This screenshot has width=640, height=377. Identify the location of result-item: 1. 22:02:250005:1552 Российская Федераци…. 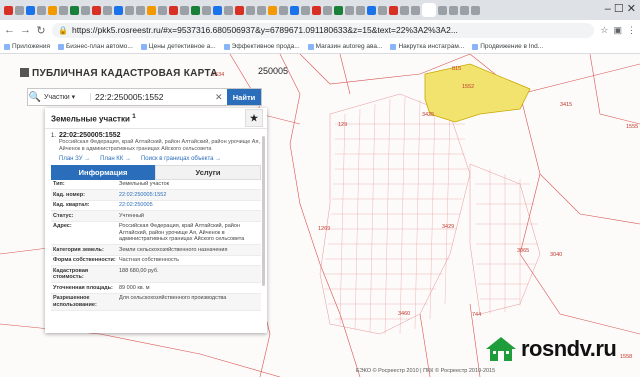
(156, 141).